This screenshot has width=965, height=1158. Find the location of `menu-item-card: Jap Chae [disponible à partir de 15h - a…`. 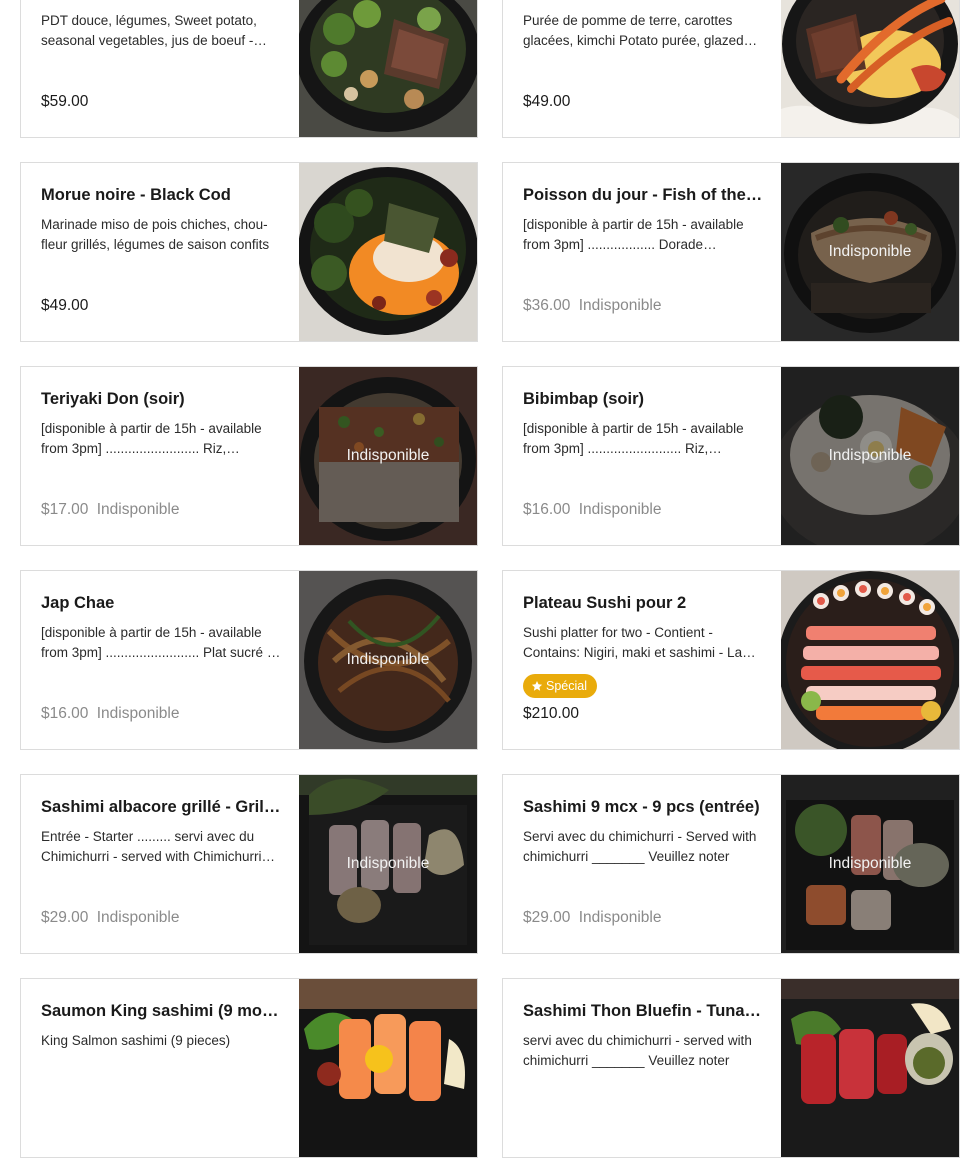

menu-item-card: Jap Chae [disponible à partir de 15h - a… is located at coordinates (249, 660).